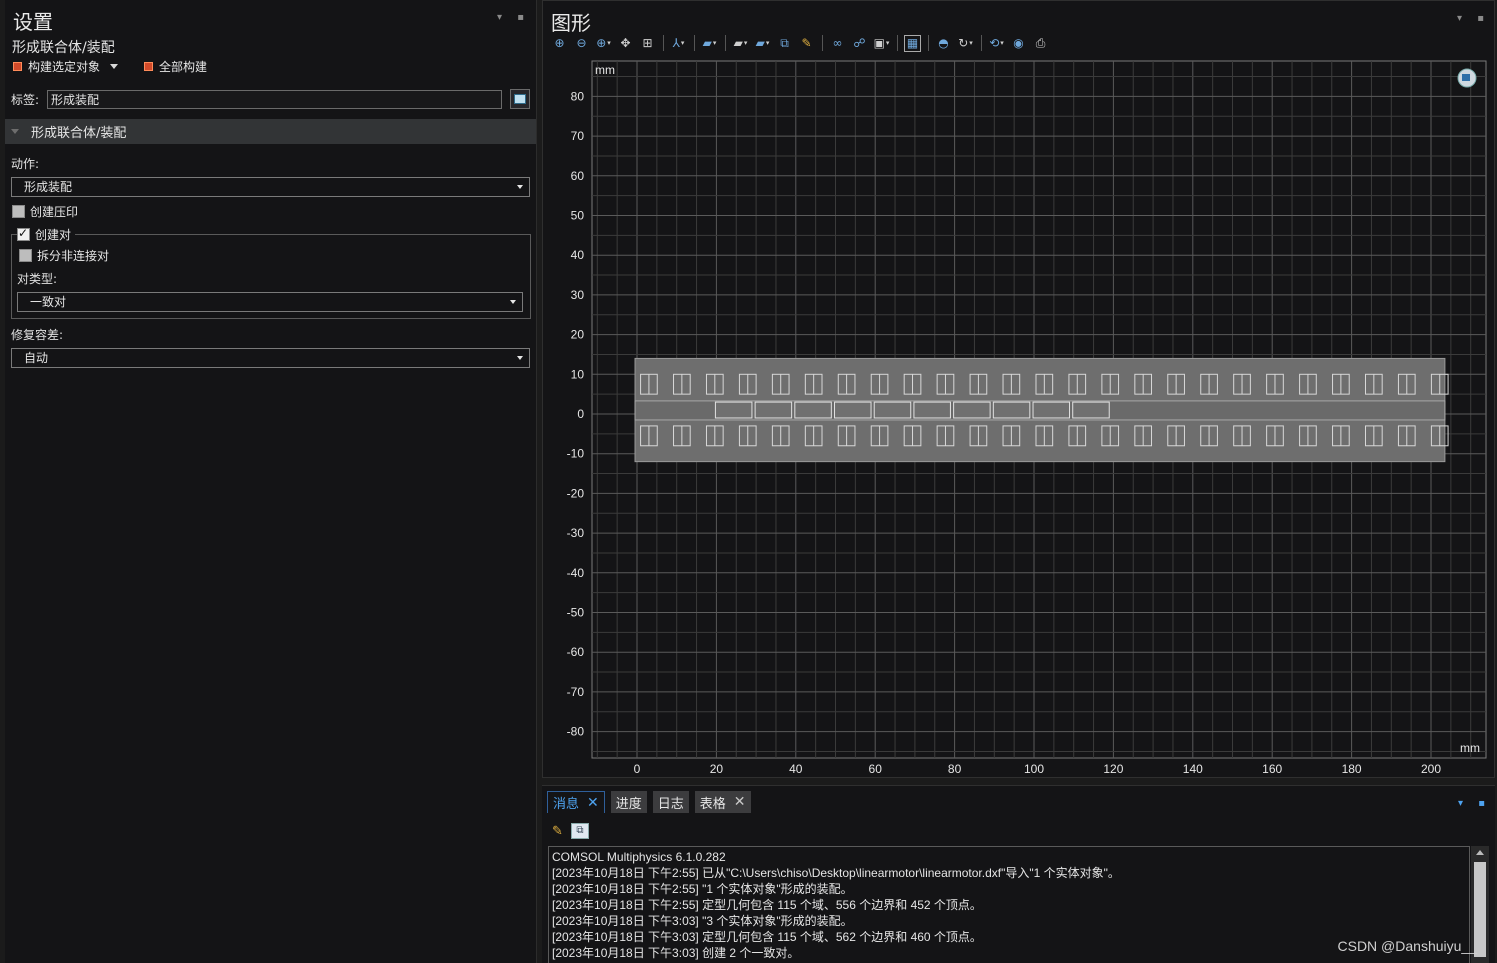 Image resolution: width=1497 pixels, height=963 pixels. Describe the element at coordinates (965, 43) in the screenshot. I see `transparency-icon: ↻ ▾` at that location.